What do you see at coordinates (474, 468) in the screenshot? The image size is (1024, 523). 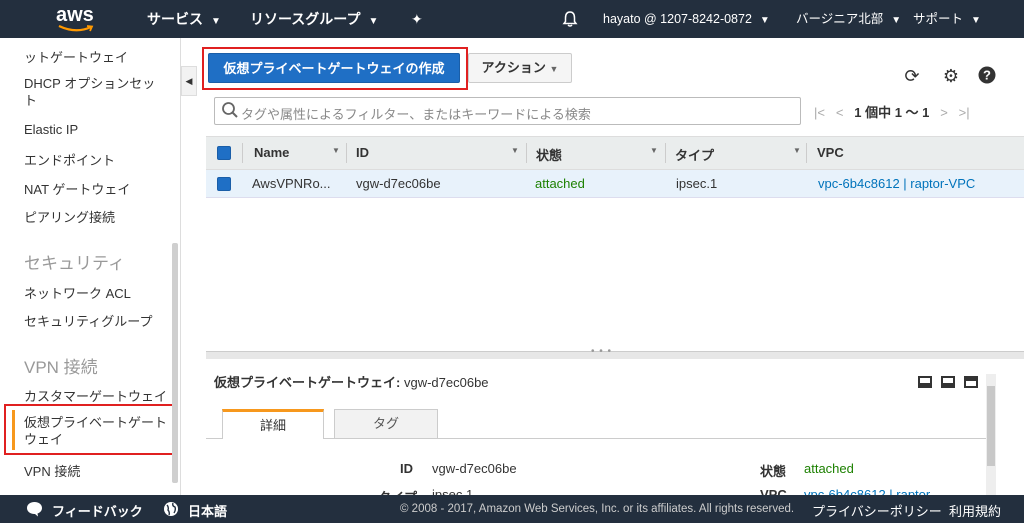 I see `field-id-value: vgw-d7ec06be` at bounding box center [474, 468].